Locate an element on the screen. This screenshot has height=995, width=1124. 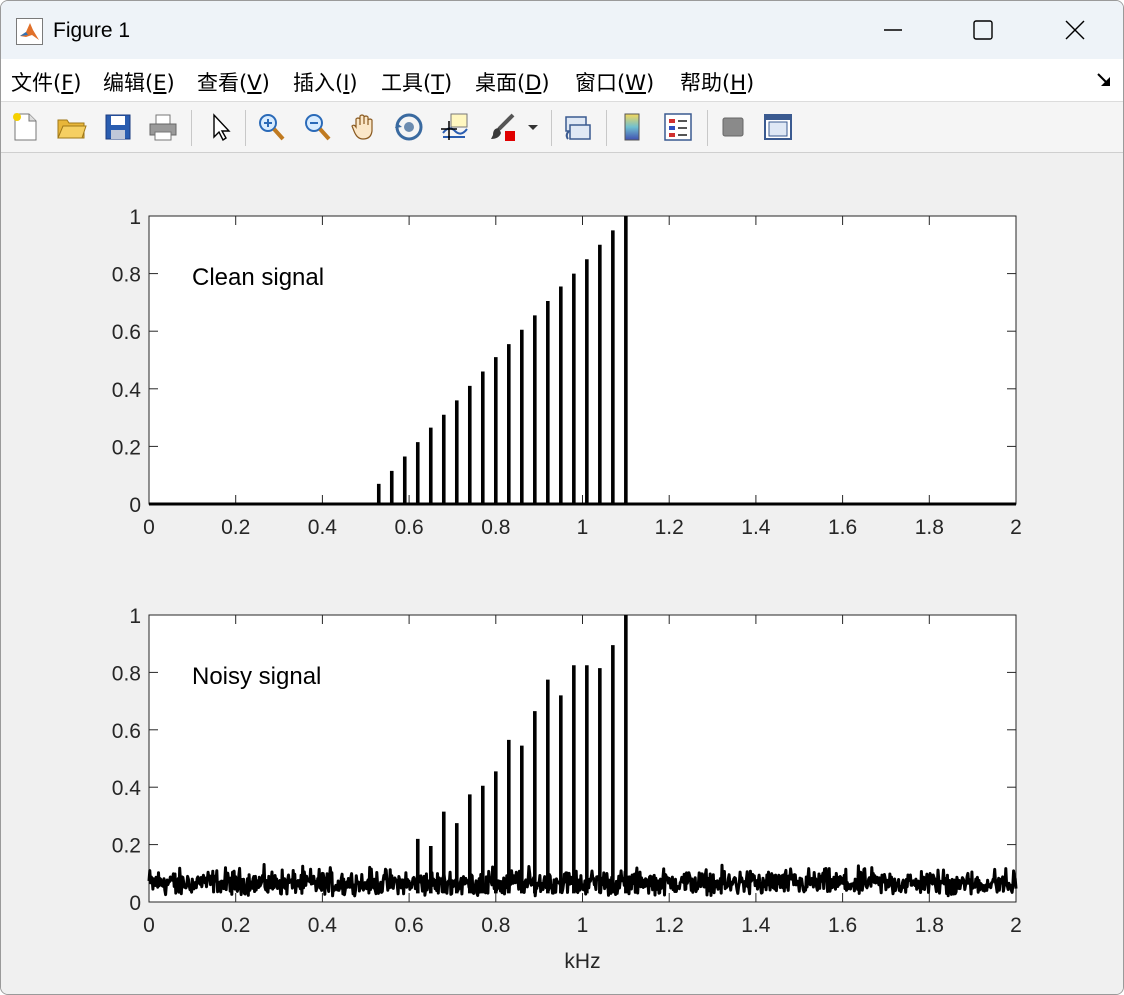
dropdown-arrow-icon is located at coordinates (533, 127).